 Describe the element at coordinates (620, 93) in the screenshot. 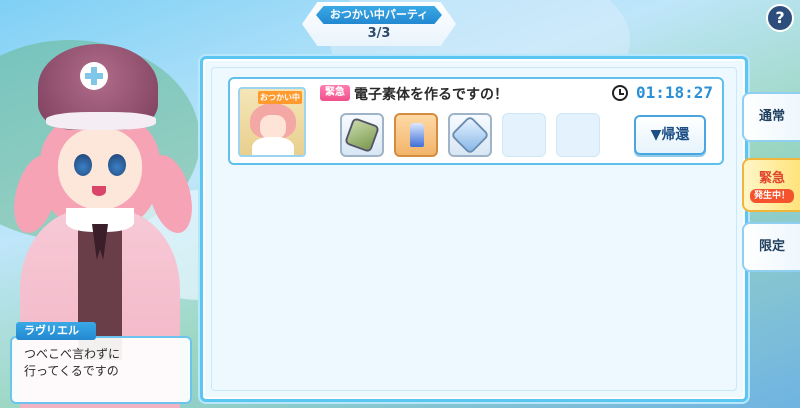

I see `clock-icon` at that location.